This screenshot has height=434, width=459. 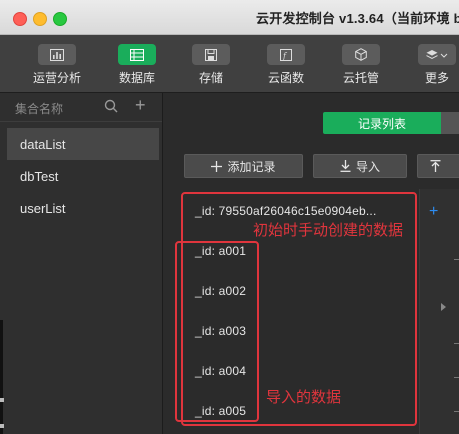 I want to click on svg-text: f, so click(x=285, y=55).